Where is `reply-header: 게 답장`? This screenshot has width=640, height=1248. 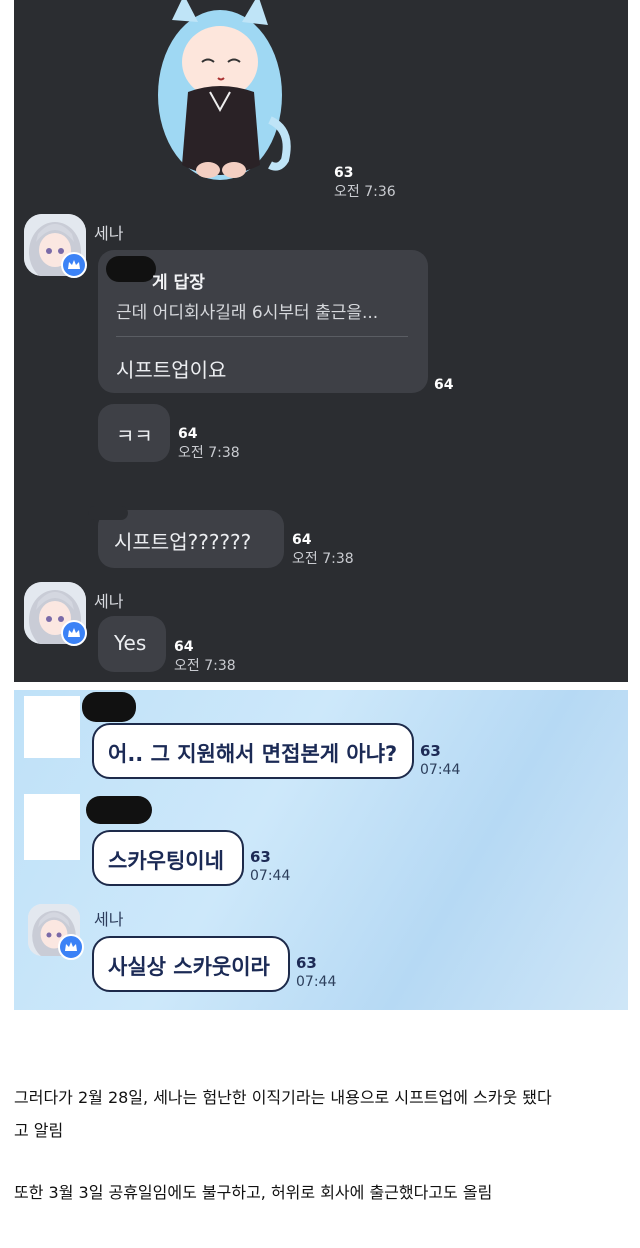 reply-header: 게 답장 is located at coordinates (178, 283).